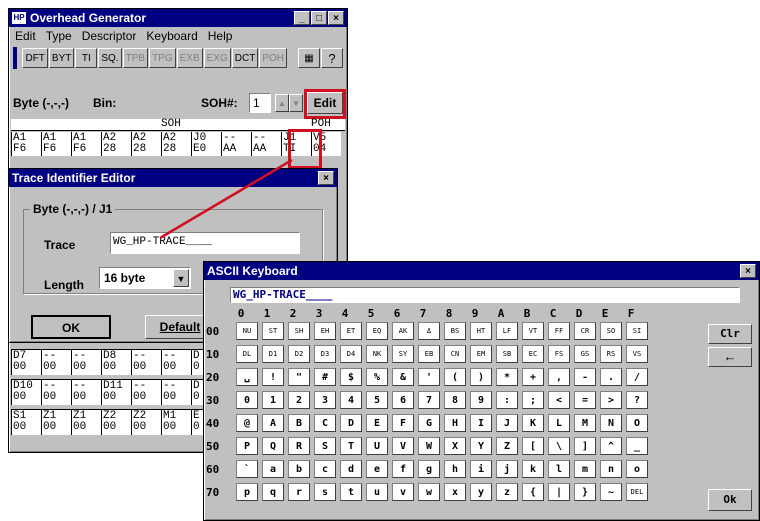 The height and width of the screenshot is (521, 760). Describe the element at coordinates (336, 18) in the screenshot. I see `close-icon: ×` at that location.